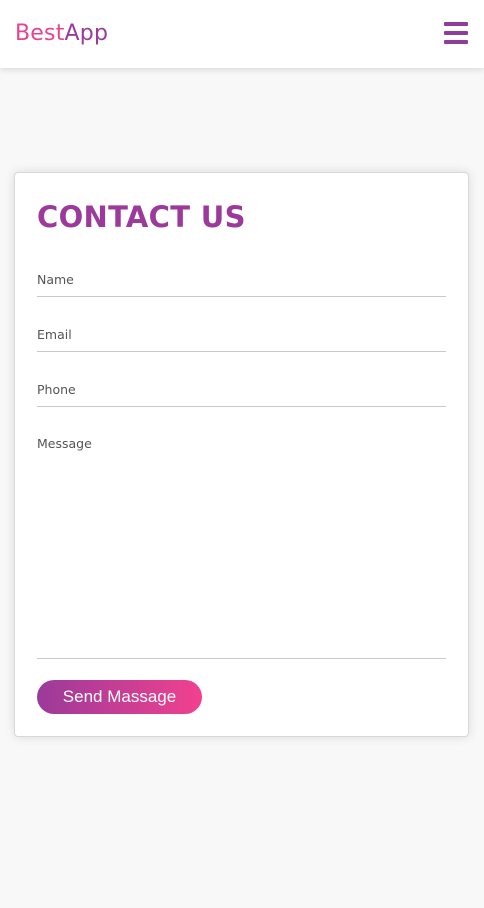 The width and height of the screenshot is (484, 908). I want to click on name-field-wrapper, so click(241, 284).